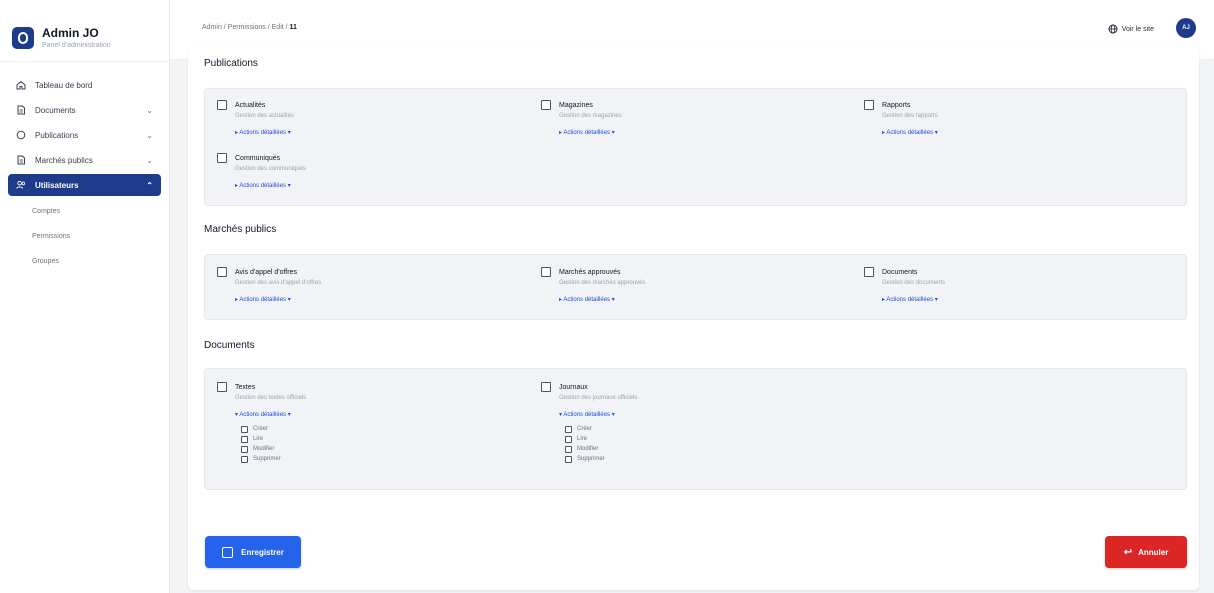 Image resolution: width=1214 pixels, height=593 pixels. I want to click on permission-name: Textes, so click(245, 387).